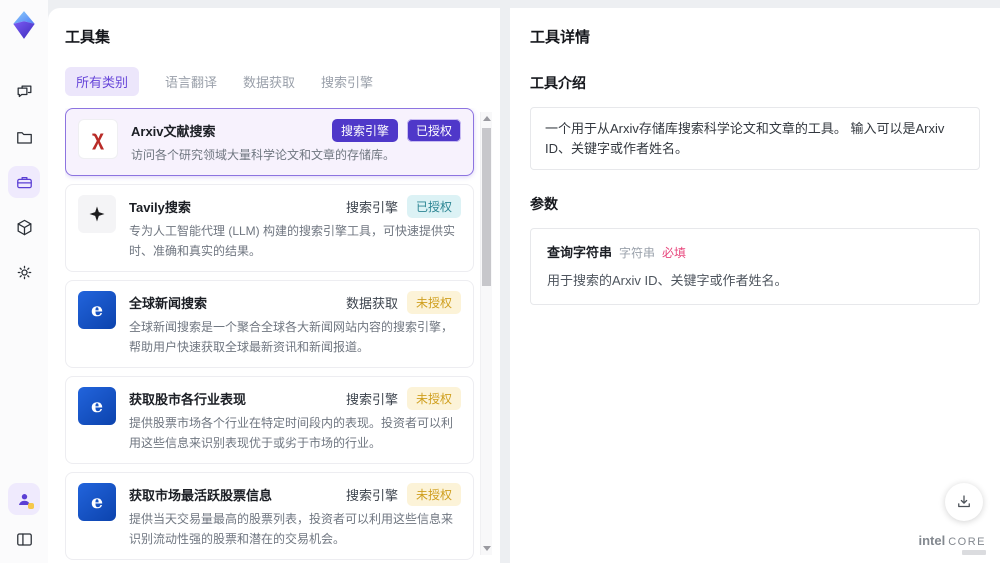 The width and height of the screenshot is (1000, 563). Describe the element at coordinates (24, 25) in the screenshot. I see `app-logo-icon` at that location.